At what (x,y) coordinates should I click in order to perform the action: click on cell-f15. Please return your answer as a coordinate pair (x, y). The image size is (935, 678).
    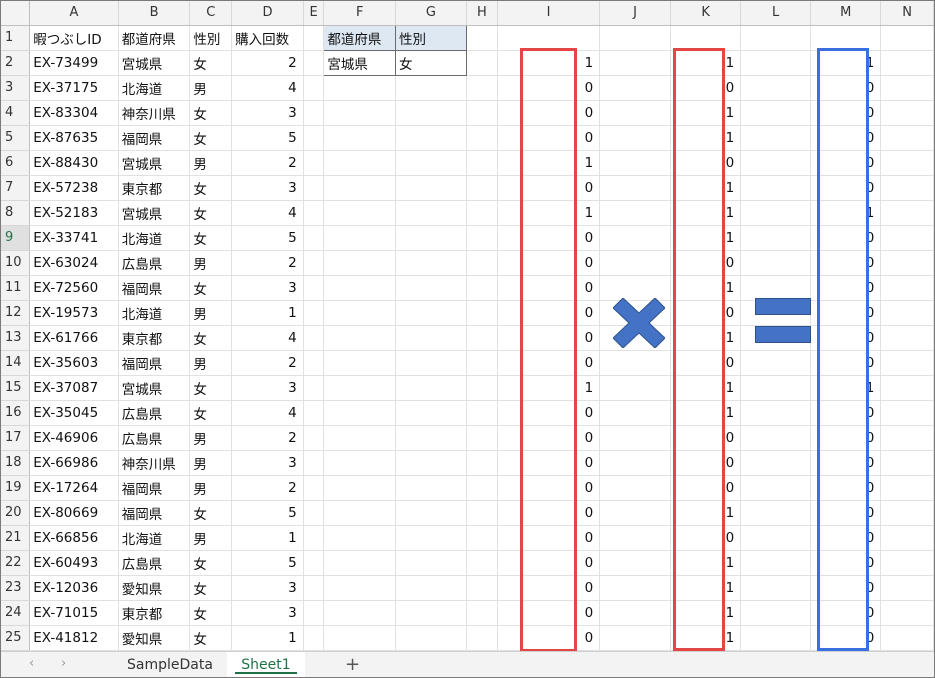
    Looking at the image, I should click on (359, 388).